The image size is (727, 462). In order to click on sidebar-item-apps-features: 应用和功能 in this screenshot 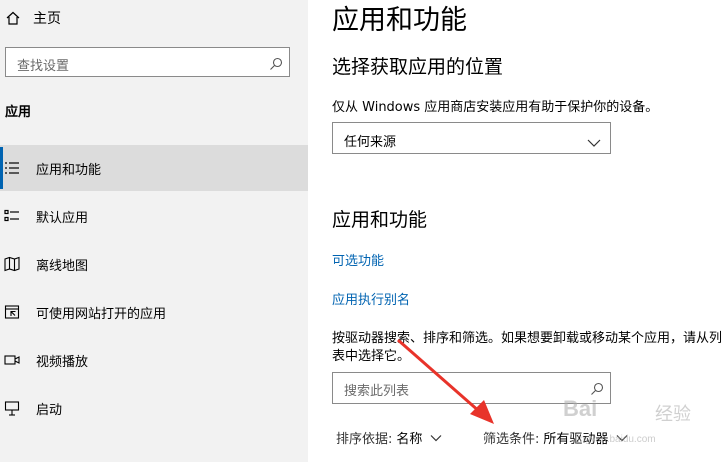, I will do `click(154, 168)`.